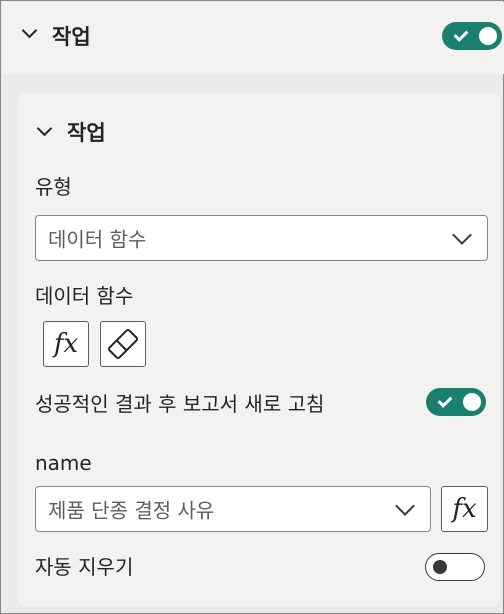 The image size is (504, 614). I want to click on auto-clear-toggle, so click(455, 567).